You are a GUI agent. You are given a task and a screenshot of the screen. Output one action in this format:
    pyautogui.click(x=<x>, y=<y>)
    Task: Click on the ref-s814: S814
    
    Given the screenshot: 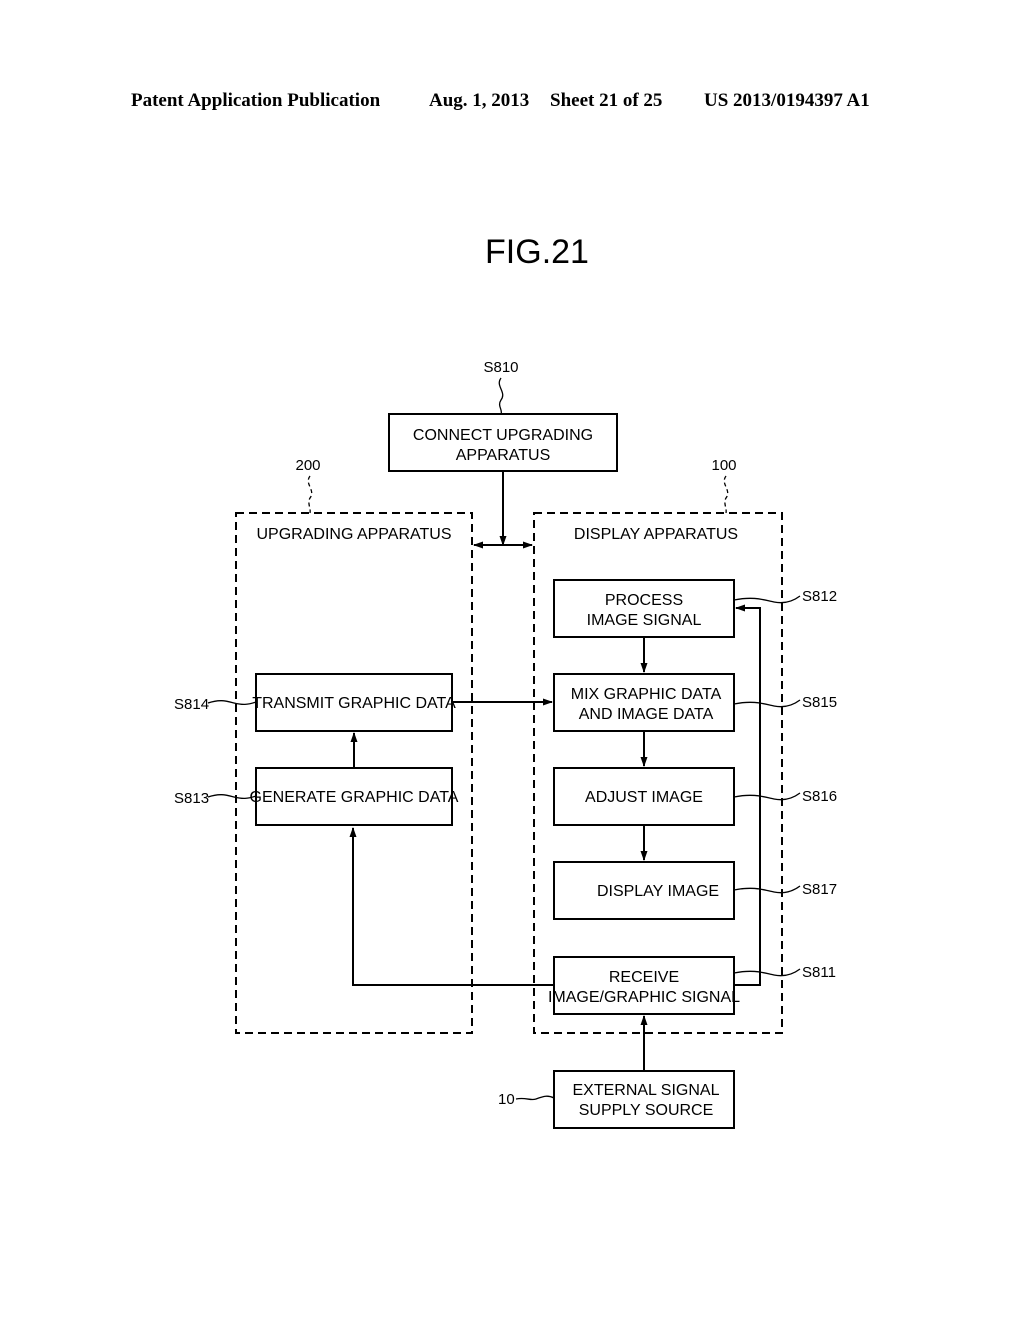 What is the action you would take?
    pyautogui.click(x=191, y=704)
    